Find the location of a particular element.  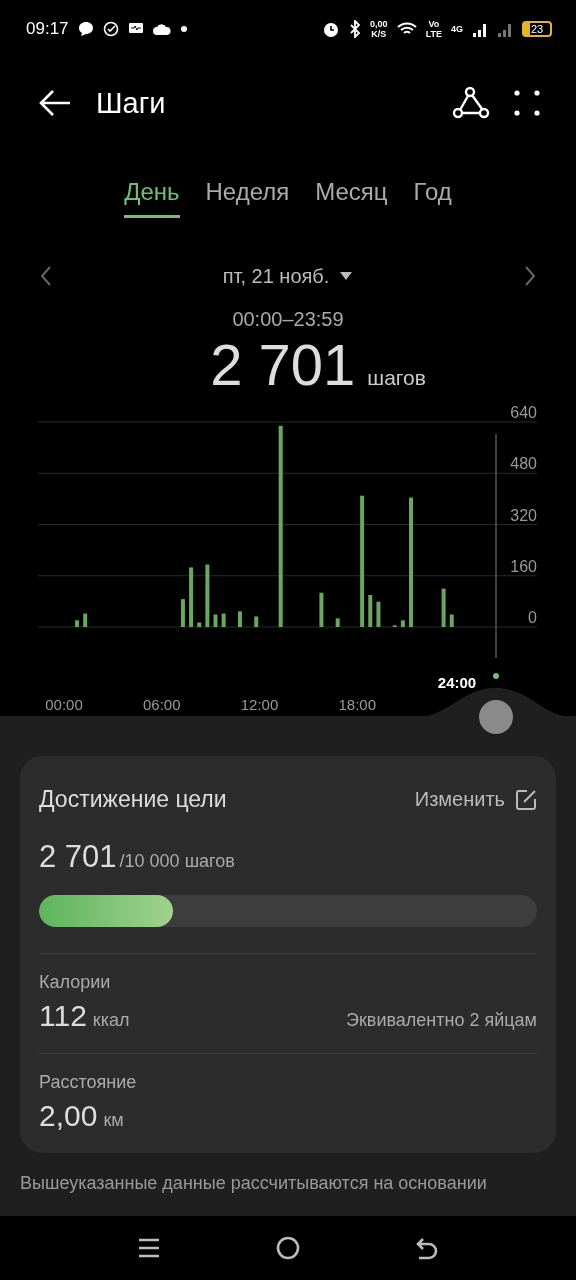

cursor-time: 24:00 is located at coordinates (457, 682).